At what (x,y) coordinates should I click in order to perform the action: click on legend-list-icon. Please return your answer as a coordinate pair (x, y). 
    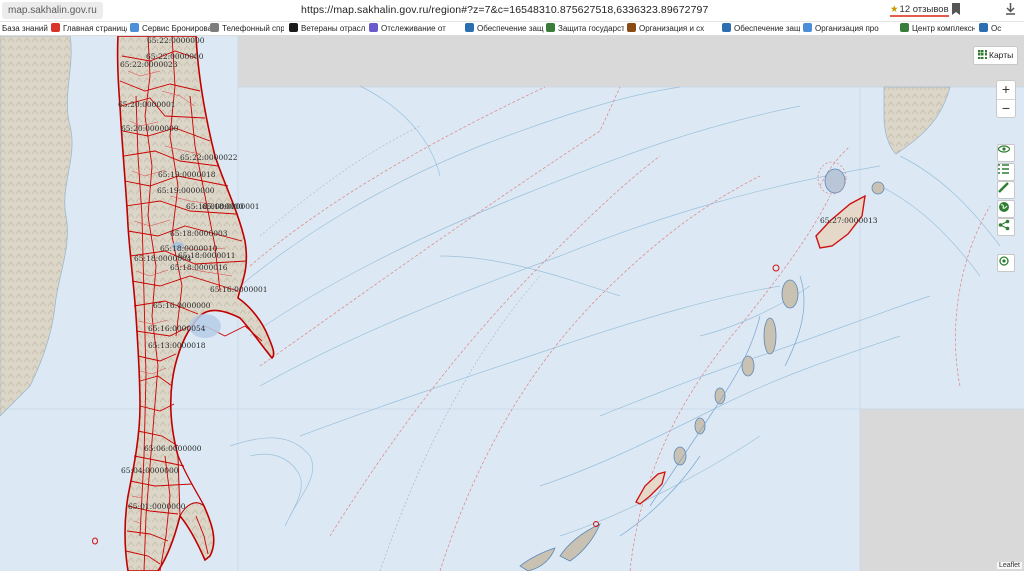
    Looking at the image, I should click on (1006, 172).